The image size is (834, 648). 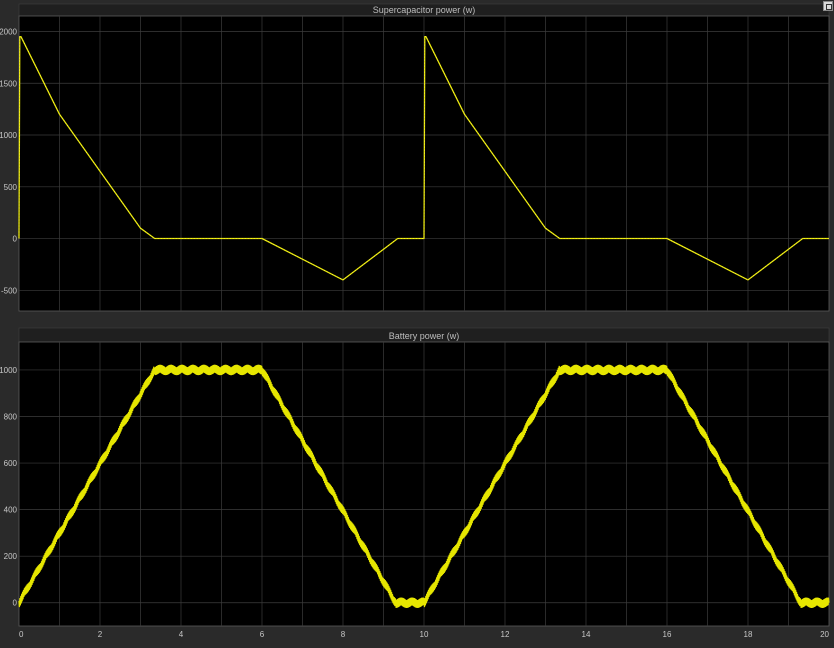 I want to click on y-tick-label: 500, so click(x=11, y=187).